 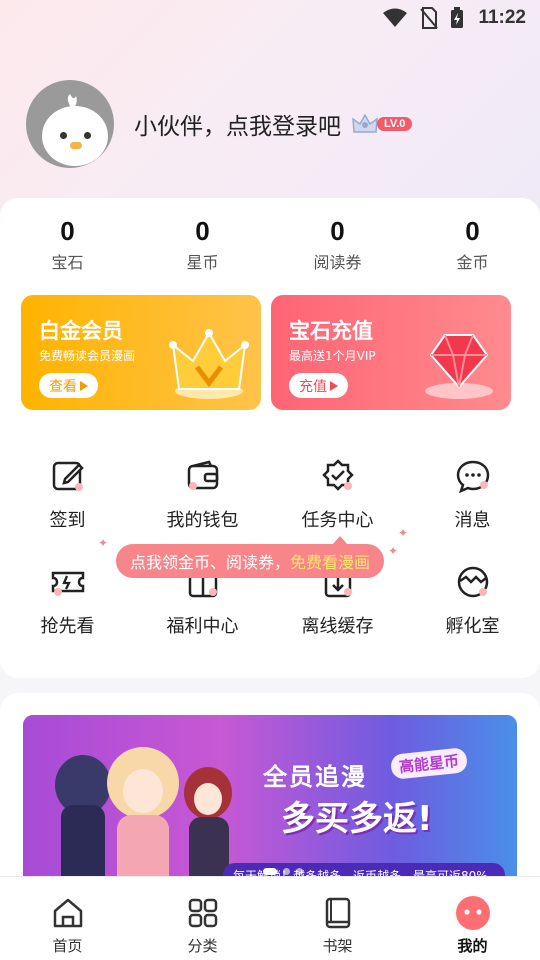 What do you see at coordinates (337, 913) in the screenshot?
I see `bookshelf-icon` at bounding box center [337, 913].